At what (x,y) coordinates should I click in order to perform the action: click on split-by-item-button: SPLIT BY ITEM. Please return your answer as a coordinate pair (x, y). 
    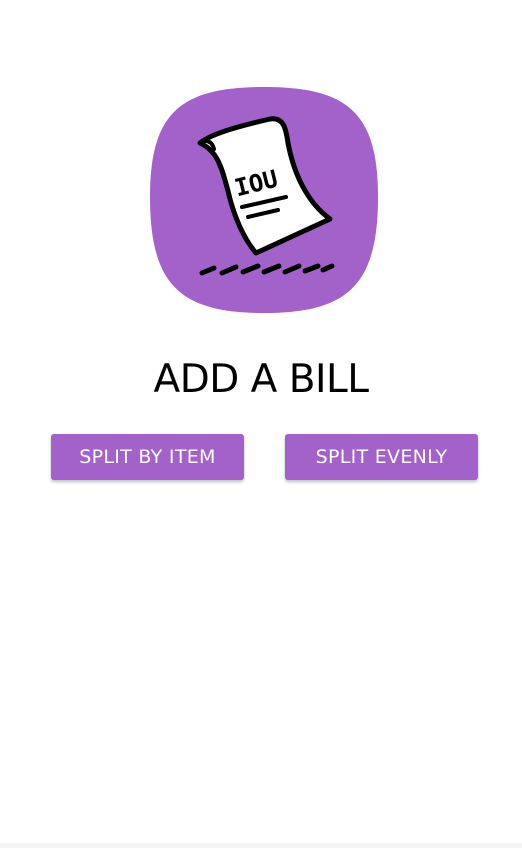
    Looking at the image, I should click on (147, 457).